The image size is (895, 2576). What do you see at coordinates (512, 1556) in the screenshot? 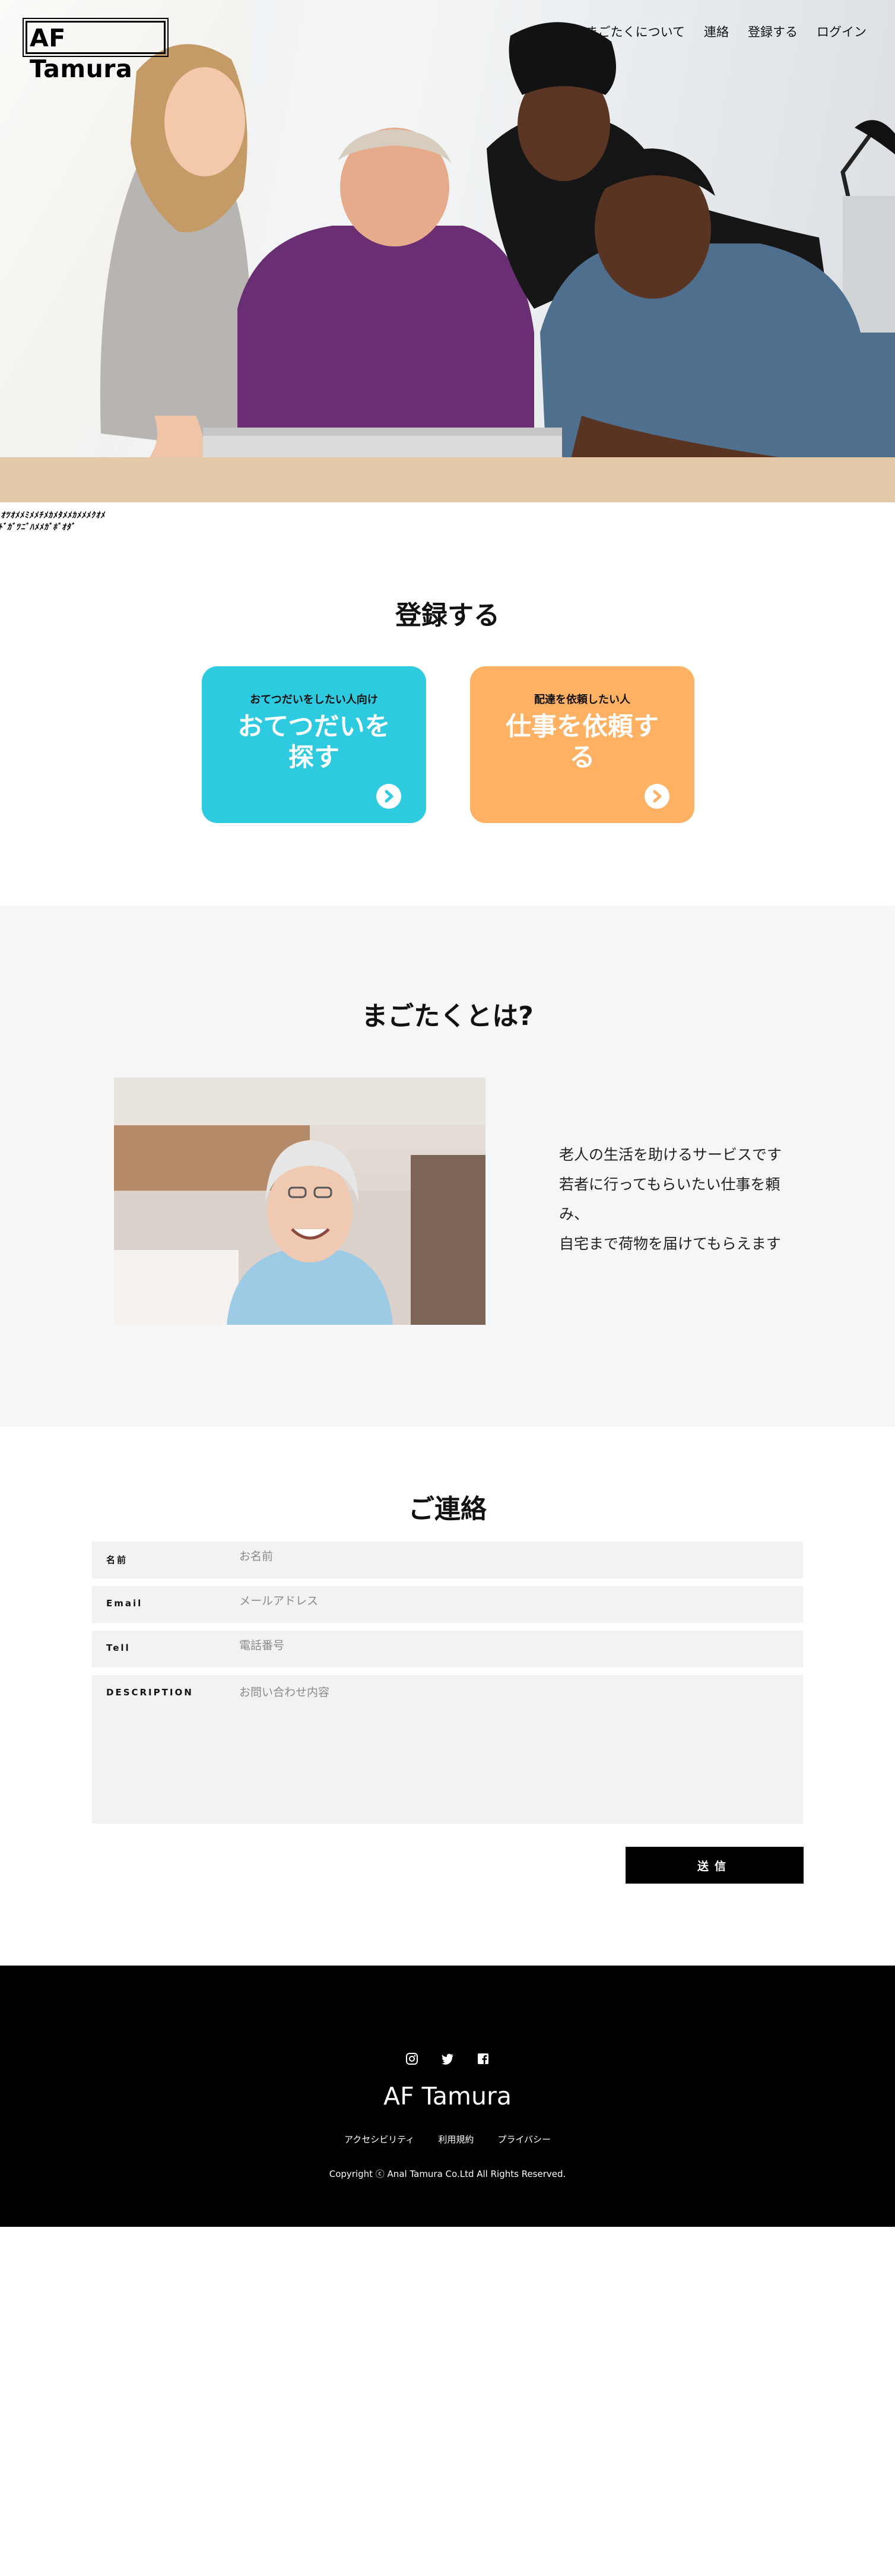
I see `name-input` at bounding box center [512, 1556].